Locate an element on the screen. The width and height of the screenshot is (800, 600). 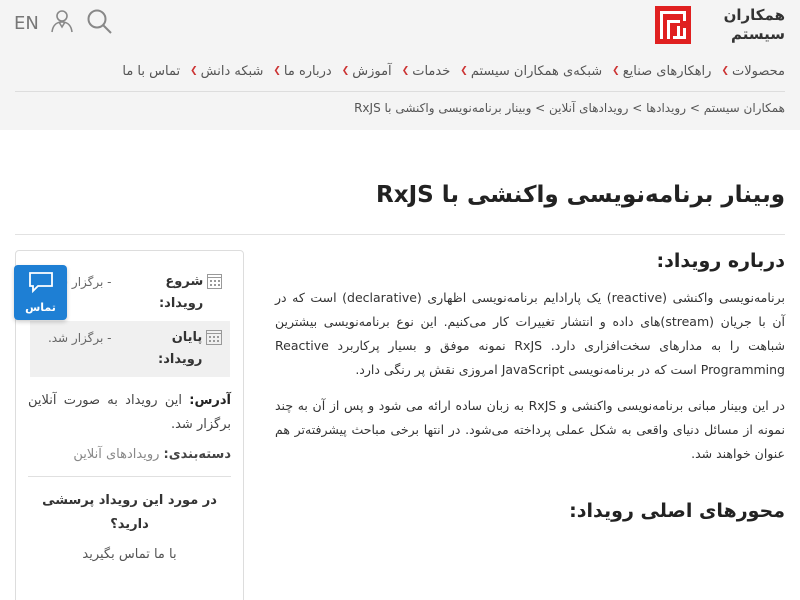
brand-logo: همکاران سیستم is located at coordinates (720, 25).